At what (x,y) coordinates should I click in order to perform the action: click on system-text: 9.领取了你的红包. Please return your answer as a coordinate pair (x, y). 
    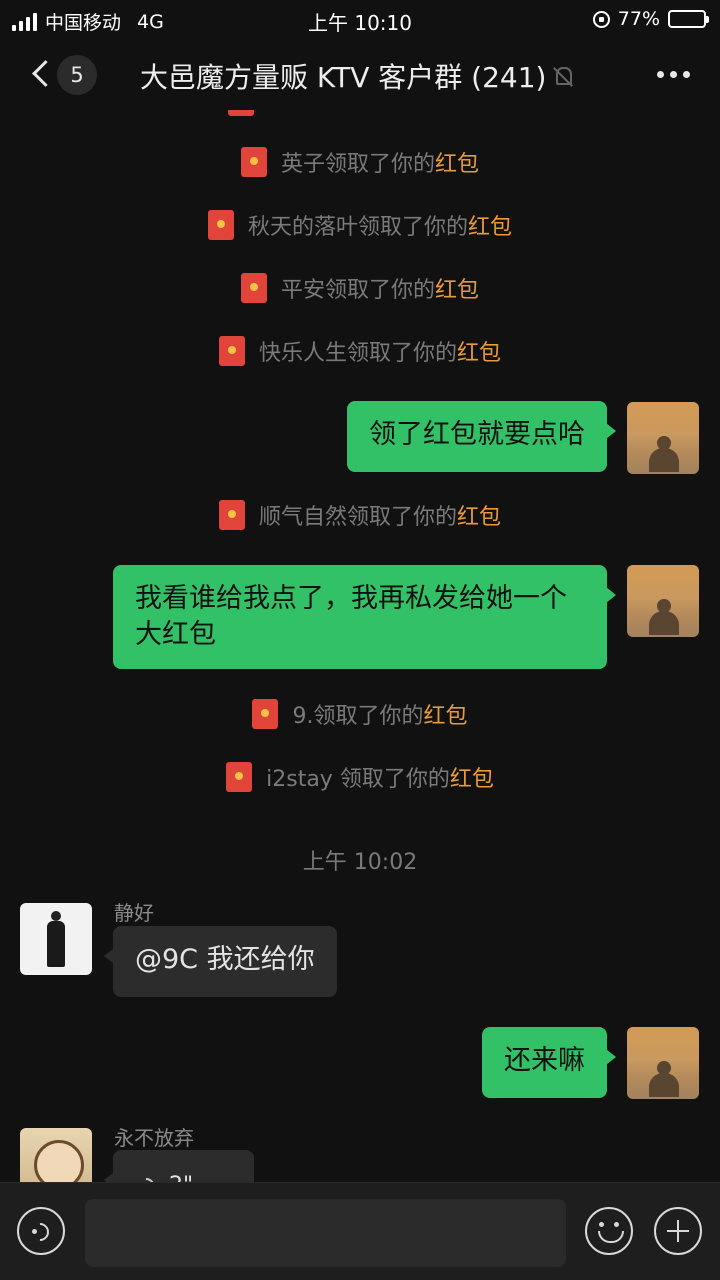
    Looking at the image, I should click on (380, 716).